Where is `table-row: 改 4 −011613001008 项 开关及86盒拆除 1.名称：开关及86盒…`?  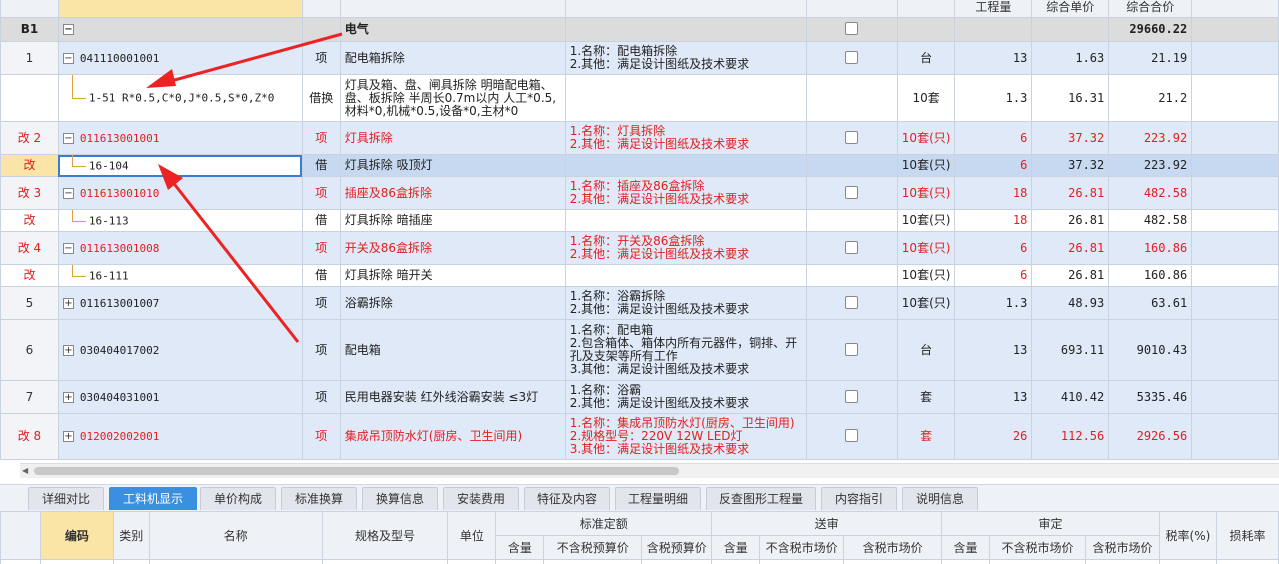
table-row: 改 4 −011613001008 项 开关及86盒拆除 1.名称：开关及86盒… is located at coordinates (639, 248).